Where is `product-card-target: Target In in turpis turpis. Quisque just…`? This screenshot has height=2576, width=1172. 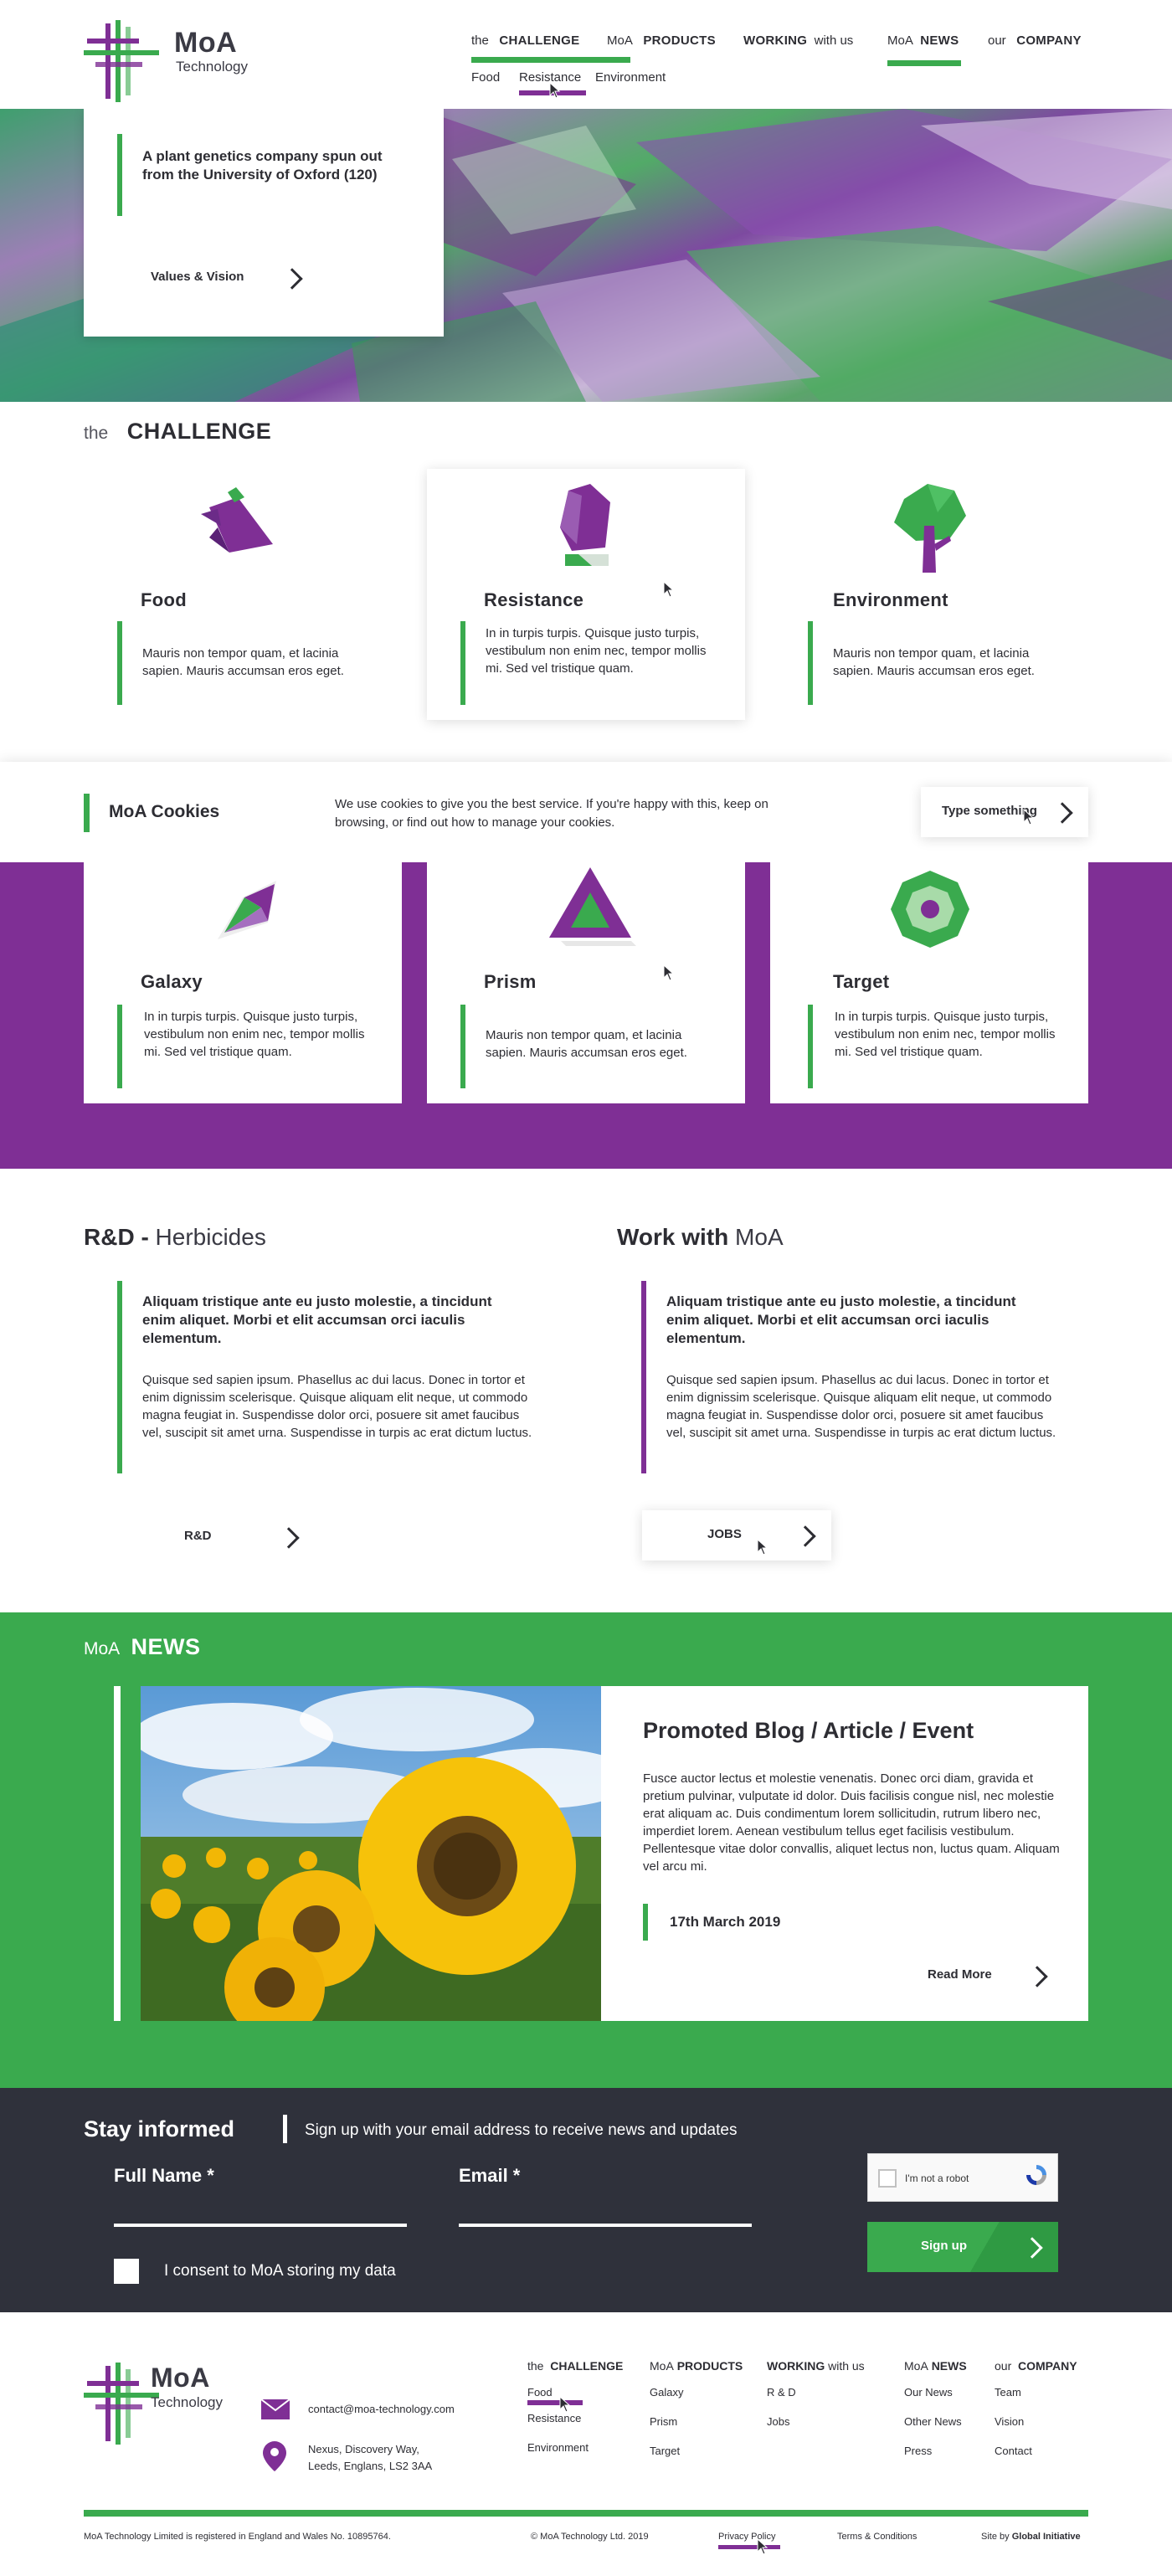 product-card-target: Target In in turpis turpis. Quisque just… is located at coordinates (929, 983).